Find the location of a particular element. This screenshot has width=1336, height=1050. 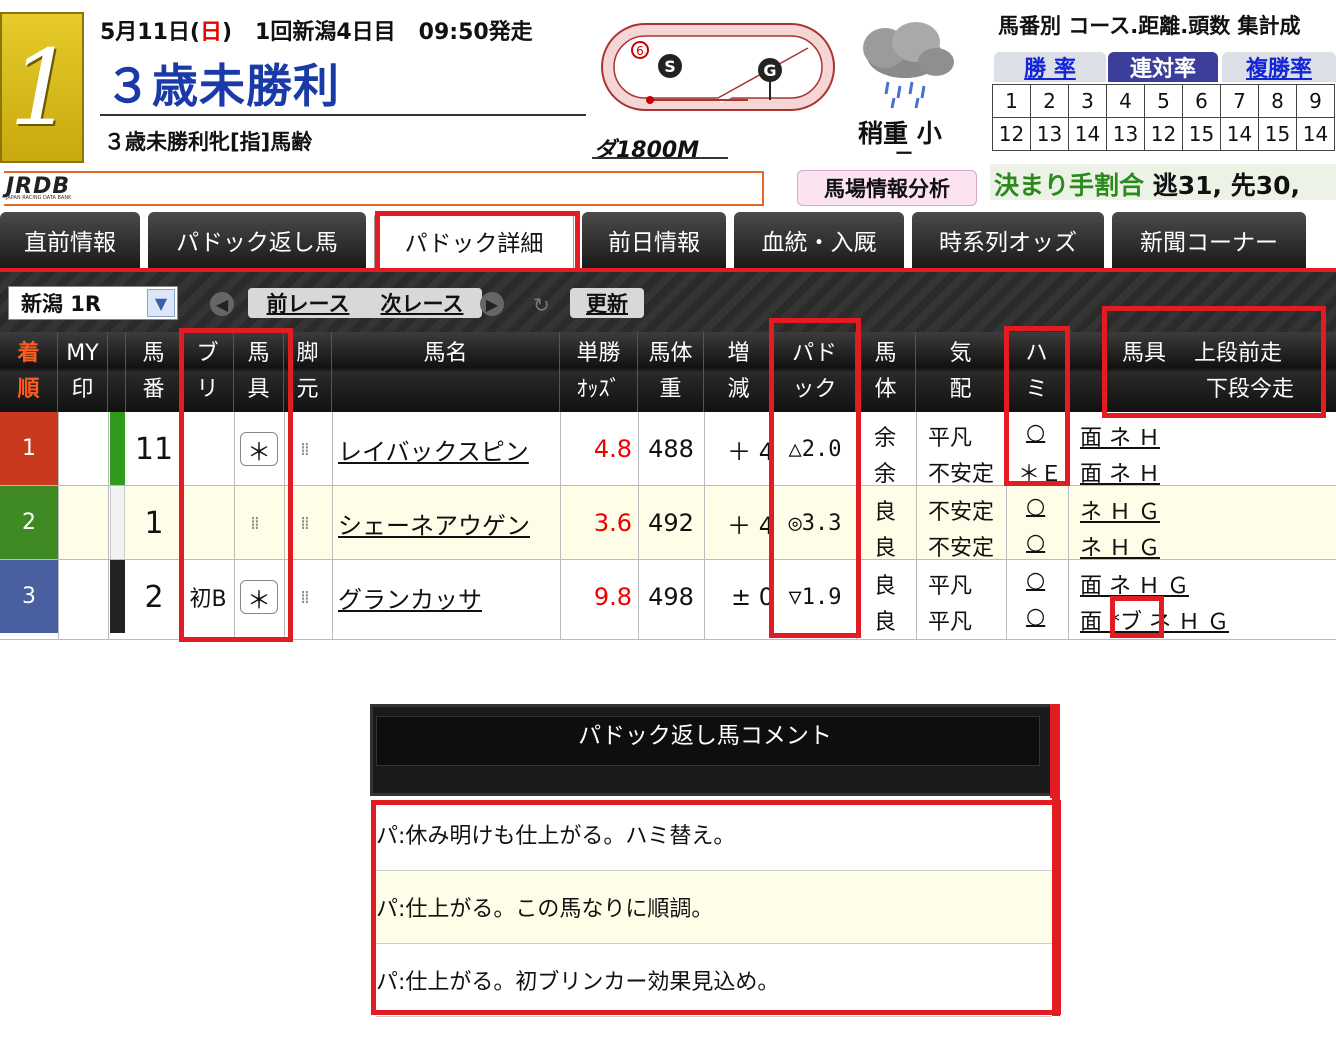

header-body: 馬体 is located at coordinates (886, 372).